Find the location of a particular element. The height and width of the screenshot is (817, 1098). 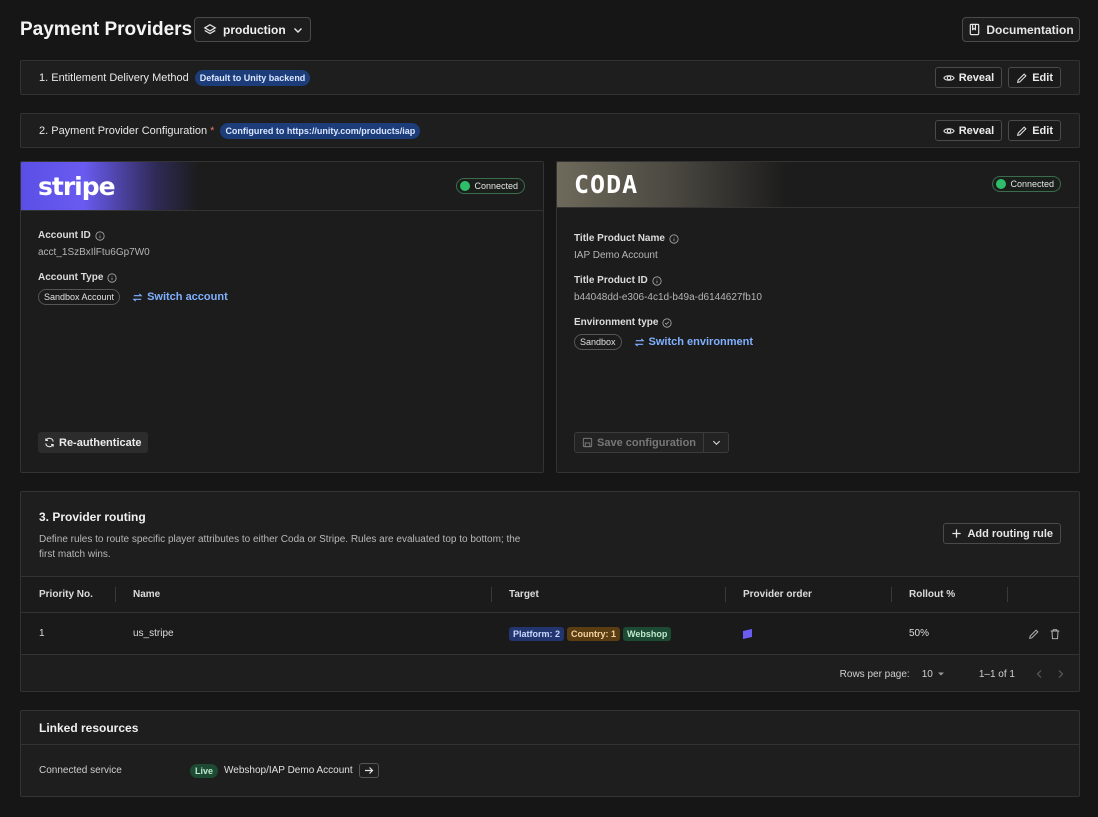

section-title: 3. Provider routing is located at coordinates (92, 517).